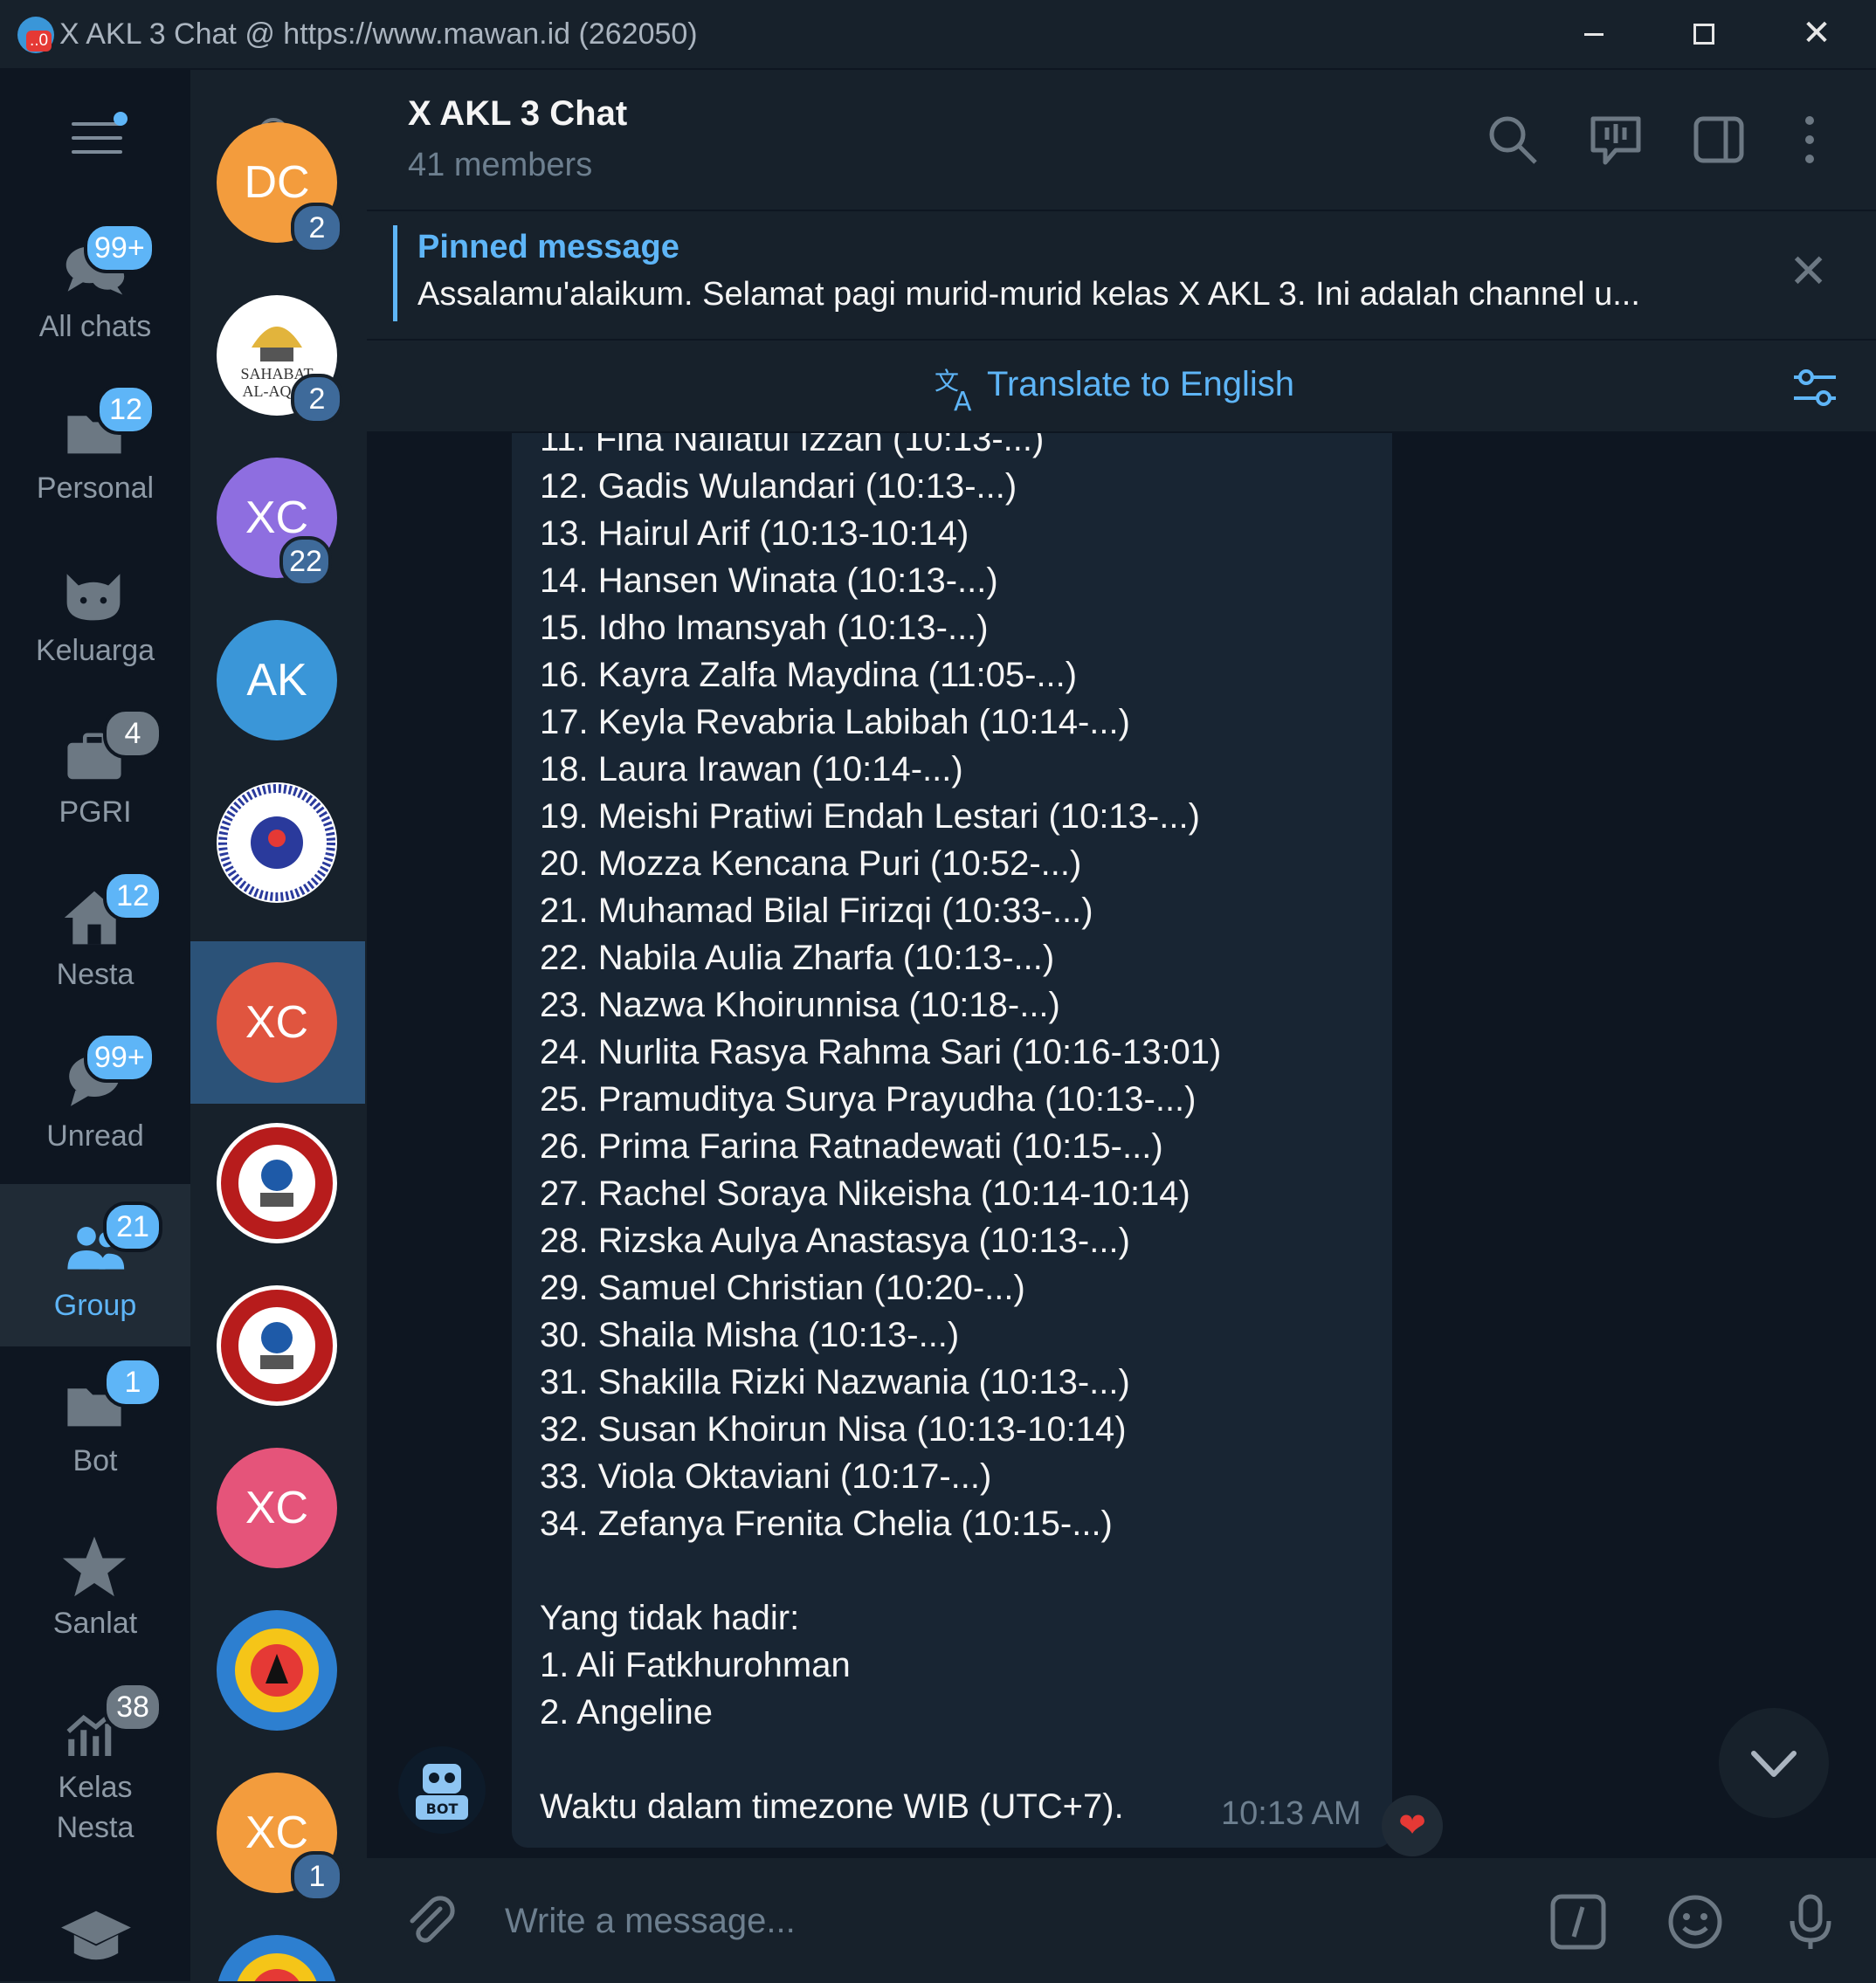 Image resolution: width=1876 pixels, height=1983 pixels. Describe the element at coordinates (95, 1306) in the screenshot. I see `folder-label: Group` at that location.